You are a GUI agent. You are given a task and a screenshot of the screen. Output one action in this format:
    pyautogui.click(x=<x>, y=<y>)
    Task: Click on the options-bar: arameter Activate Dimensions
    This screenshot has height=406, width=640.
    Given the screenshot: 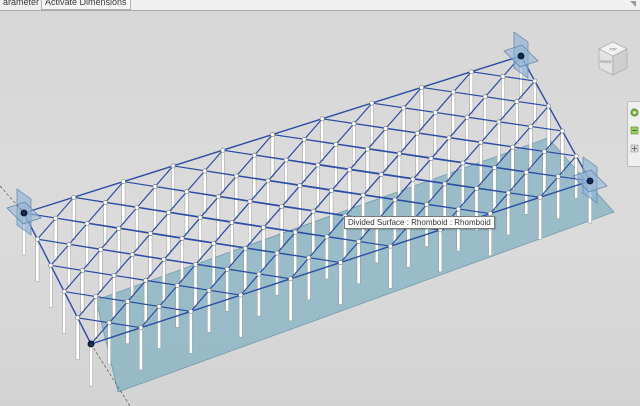 What is the action you would take?
    pyautogui.click(x=320, y=5)
    